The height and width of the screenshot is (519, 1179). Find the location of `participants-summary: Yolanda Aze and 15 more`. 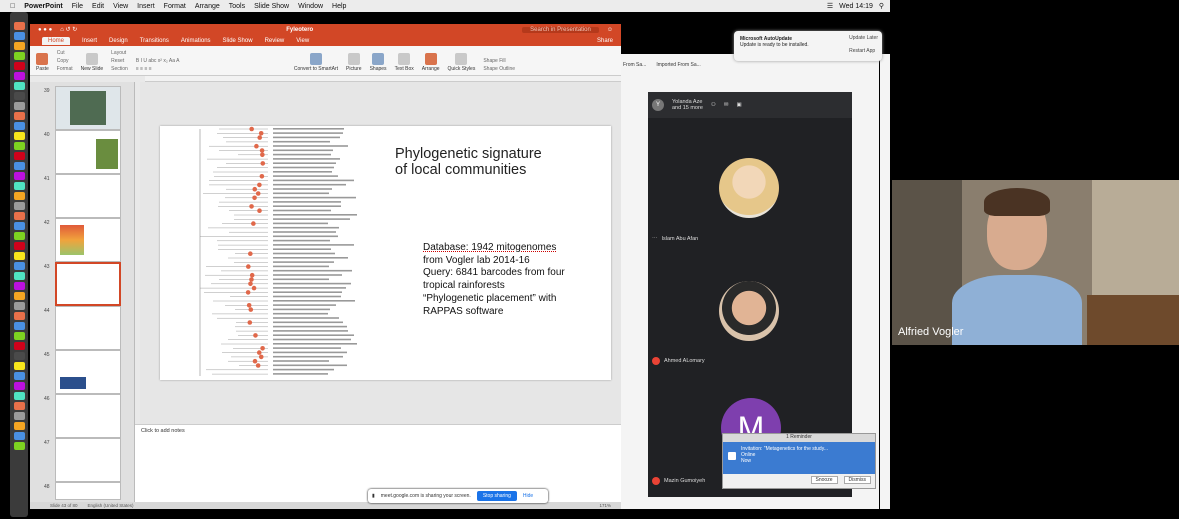

participants-summary: Yolanda Aze and 15 more is located at coordinates (687, 105).